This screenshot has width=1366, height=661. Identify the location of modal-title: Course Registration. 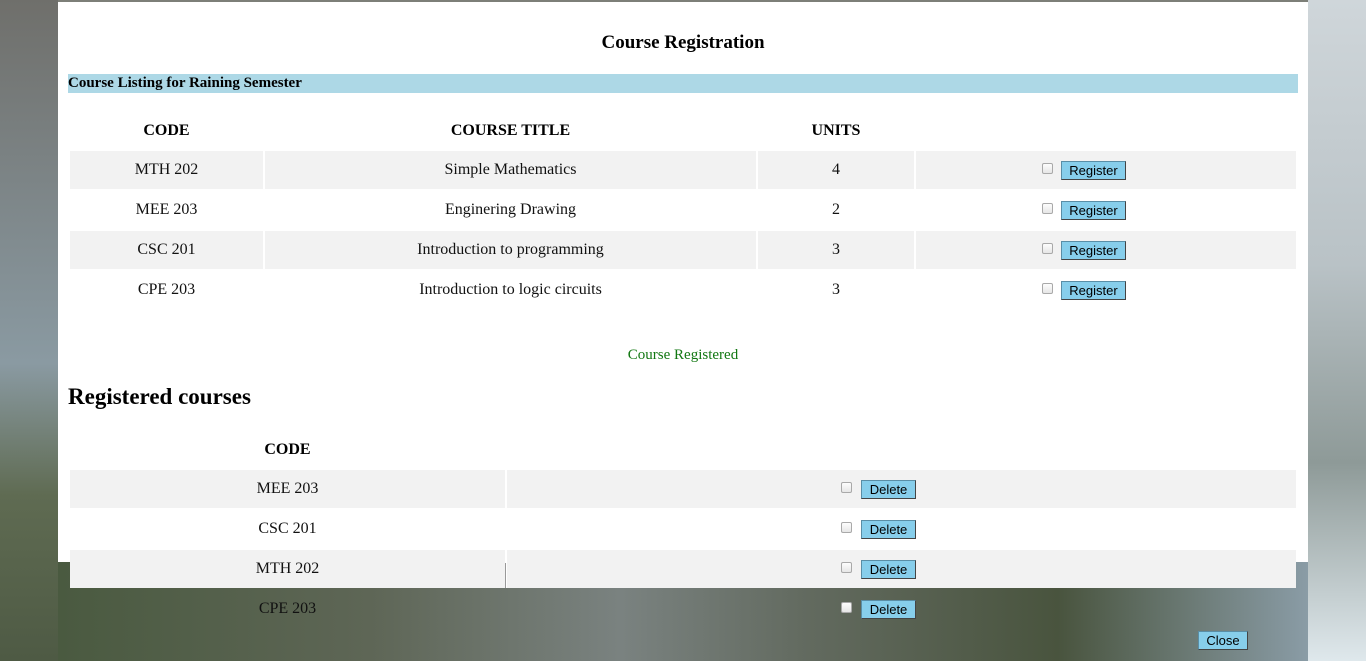
(683, 42).